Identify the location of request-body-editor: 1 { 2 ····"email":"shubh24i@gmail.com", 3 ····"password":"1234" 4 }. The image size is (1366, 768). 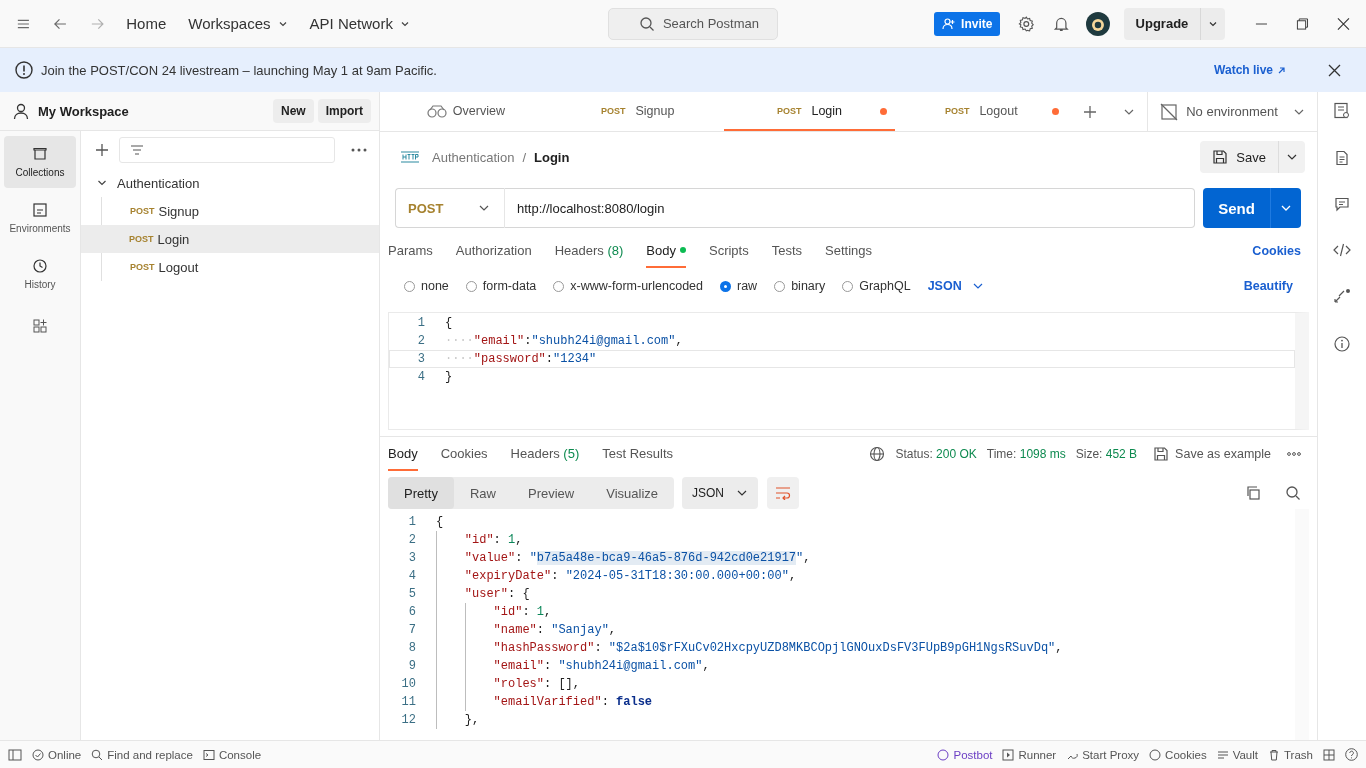
(848, 371).